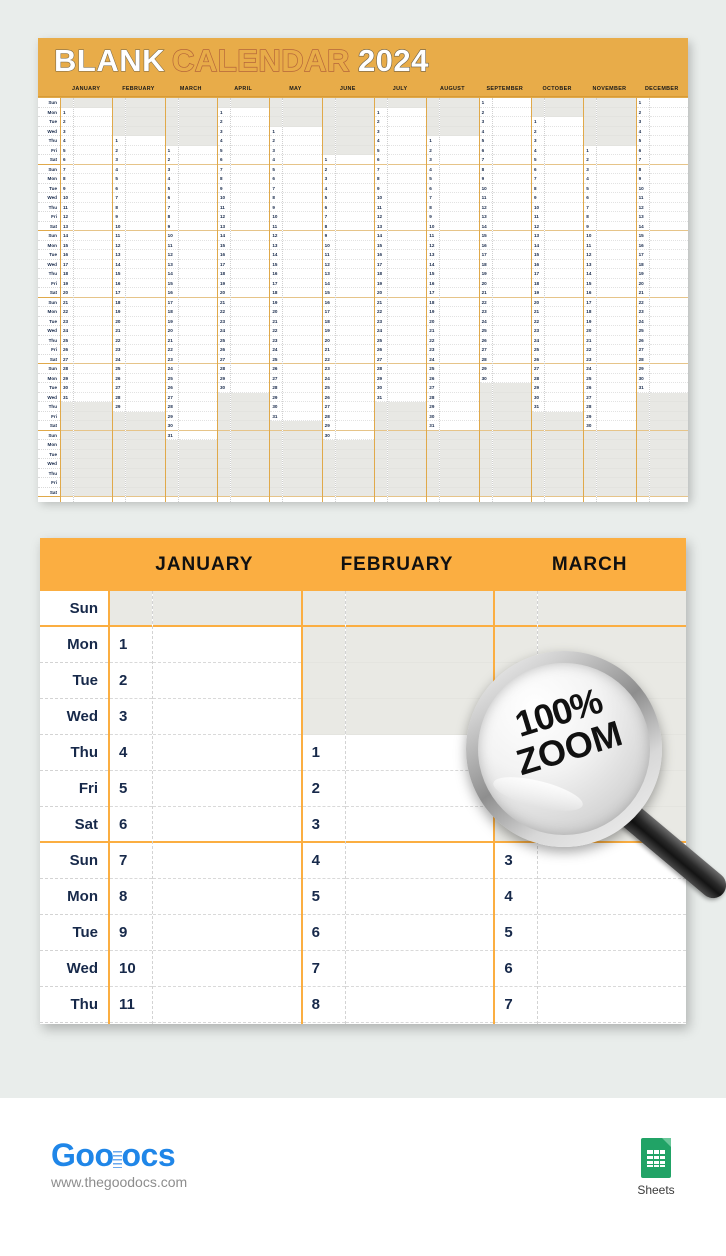 The width and height of the screenshot is (726, 1256). Describe the element at coordinates (119, 1182) in the screenshot. I see `goodocs-url: www.thegoodocs.com` at that location.